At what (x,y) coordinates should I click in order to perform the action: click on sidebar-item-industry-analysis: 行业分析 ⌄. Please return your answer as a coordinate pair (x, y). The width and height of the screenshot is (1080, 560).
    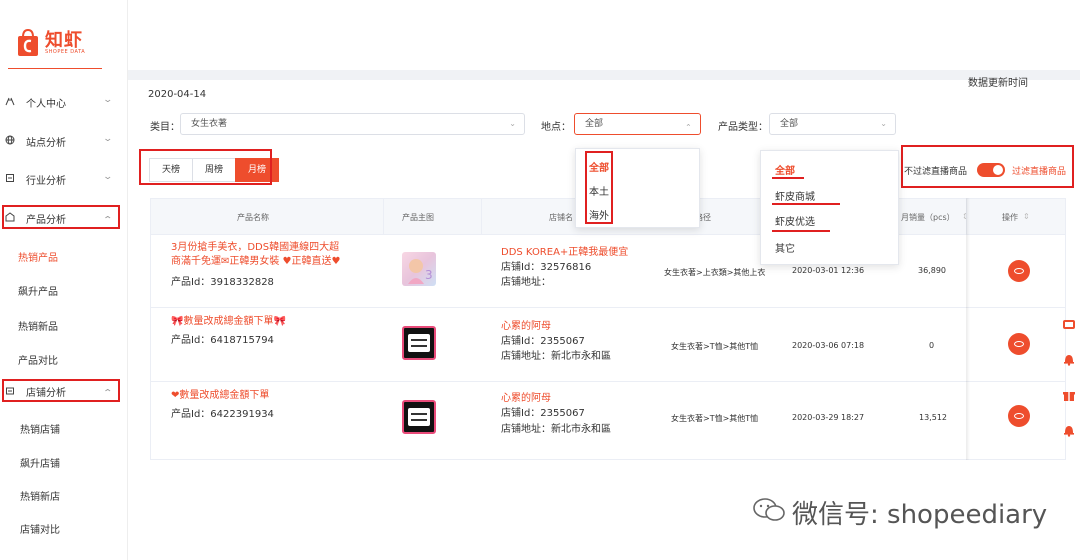
    Looking at the image, I should click on (61, 179).